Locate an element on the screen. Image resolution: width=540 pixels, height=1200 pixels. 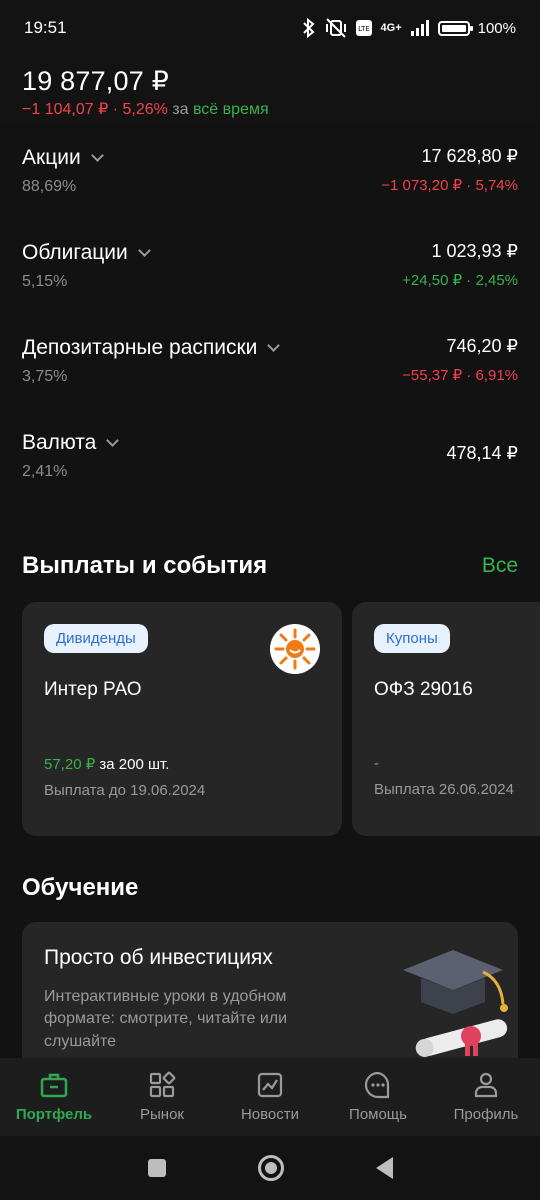
tab-help: Помощь is located at coordinates (378, 1097).